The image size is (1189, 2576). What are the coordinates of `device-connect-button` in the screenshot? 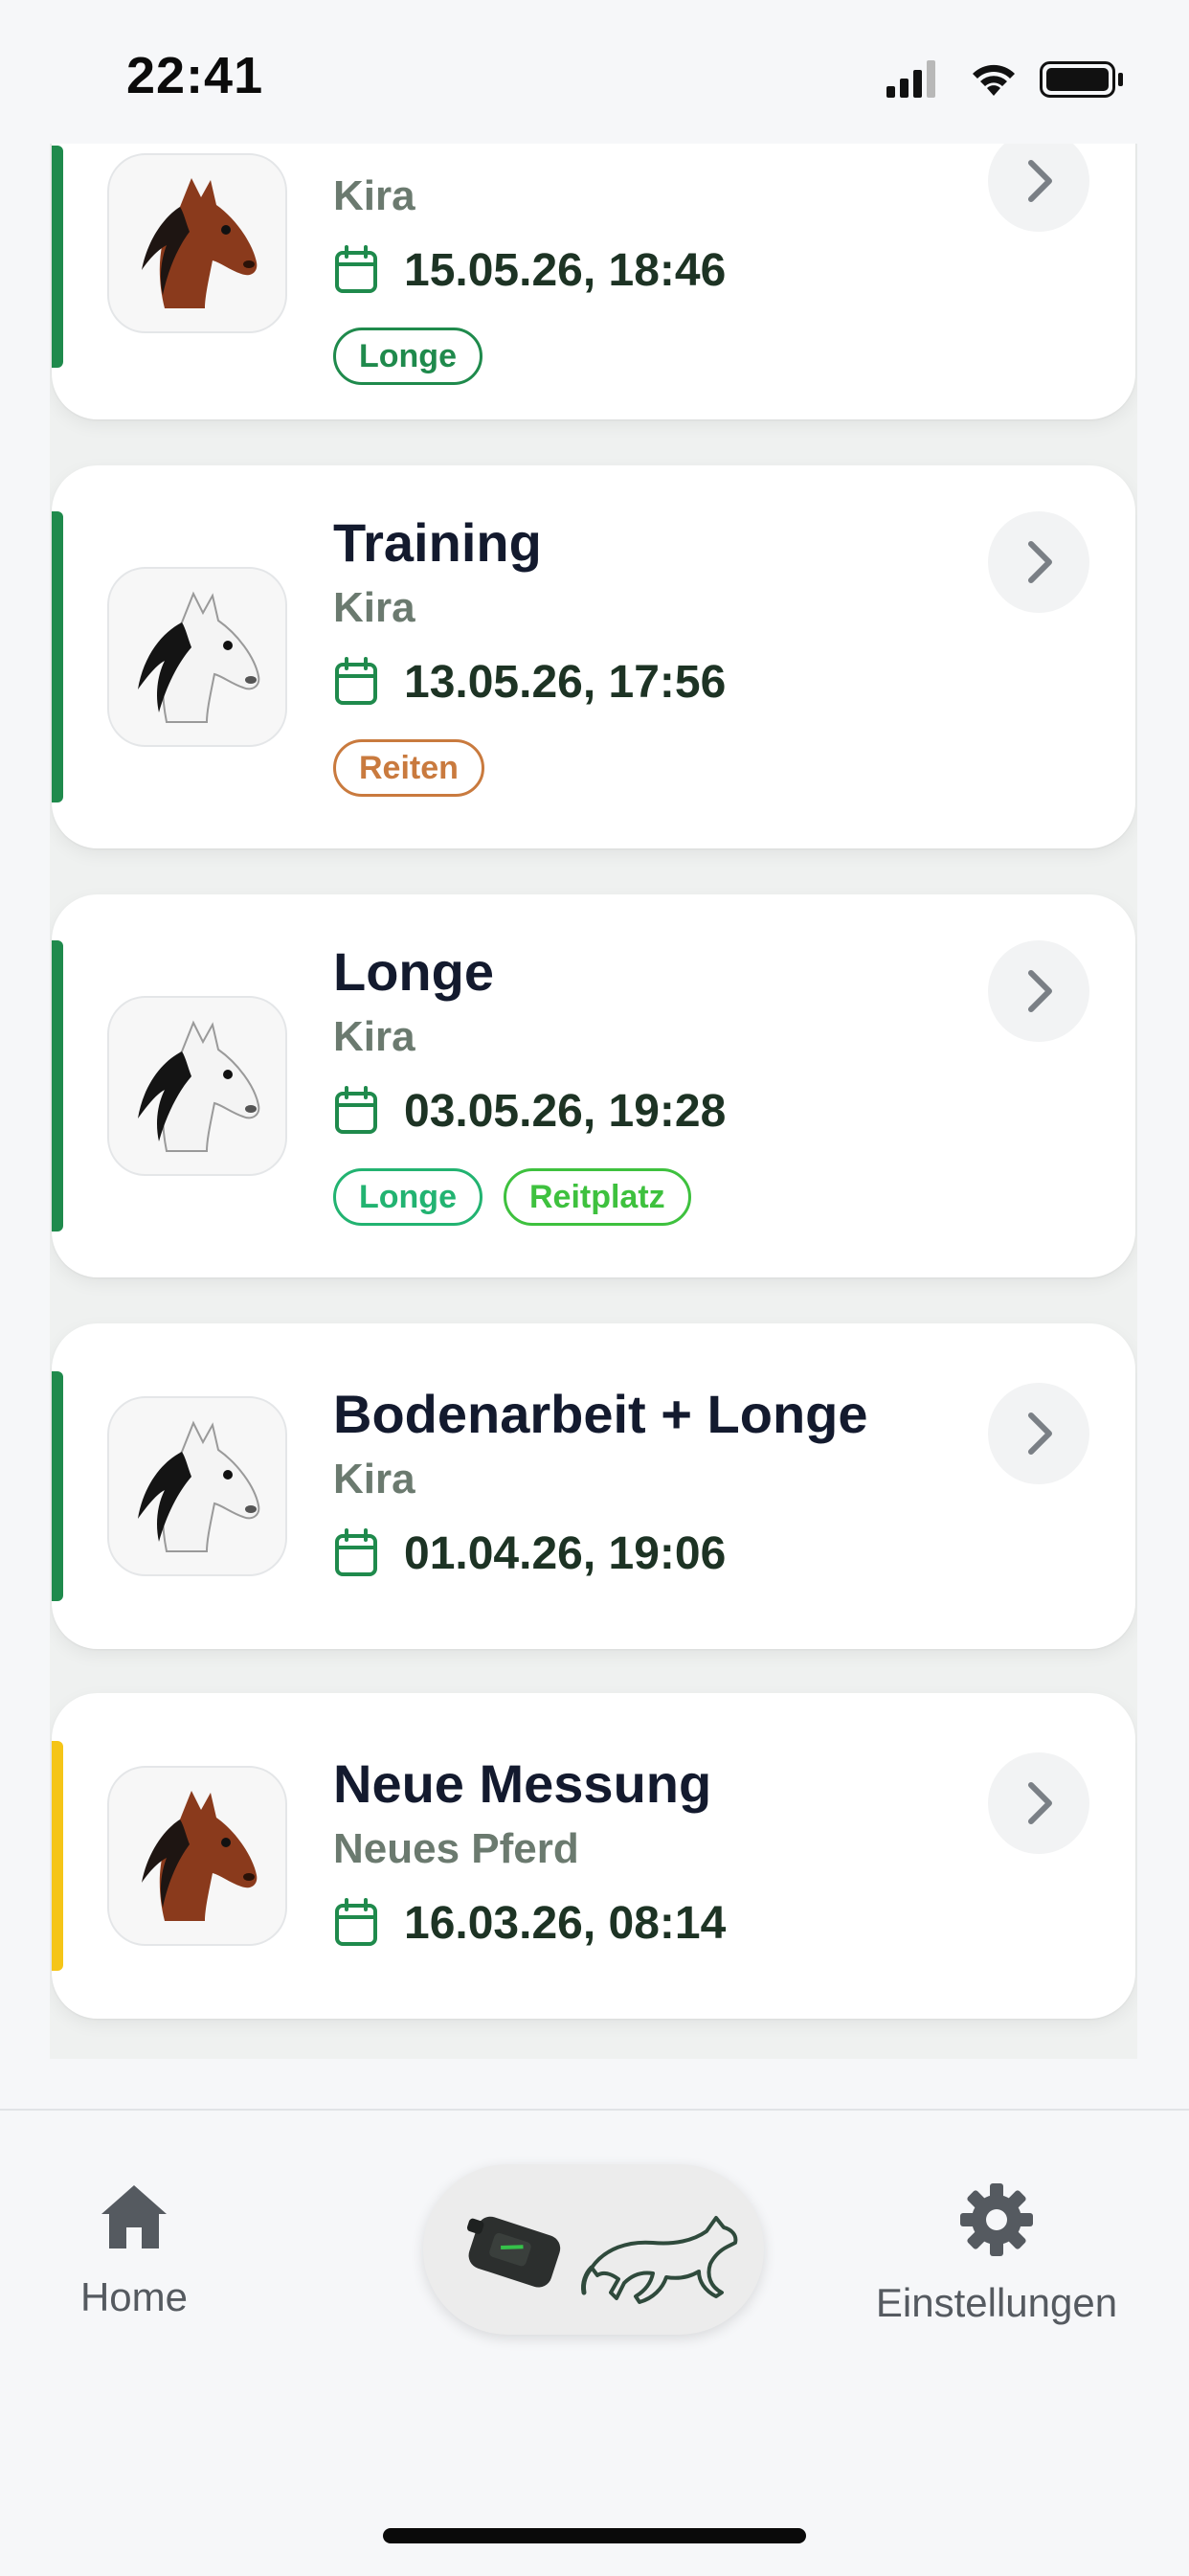 It's located at (593, 2249).